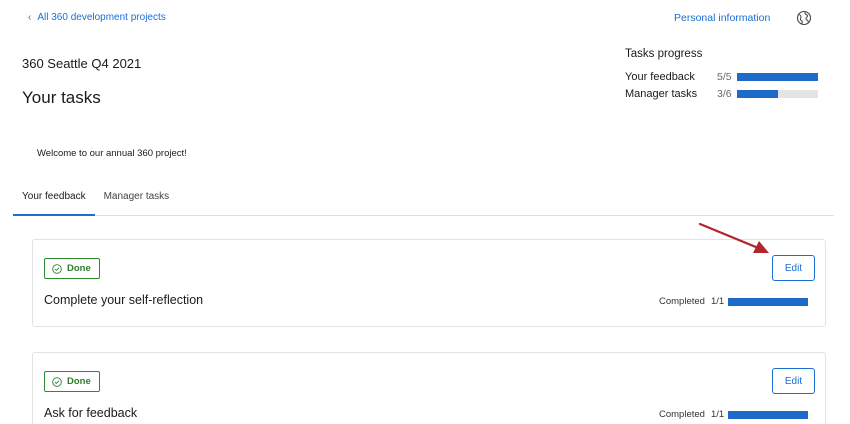 This screenshot has width=850, height=424. What do you see at coordinates (101, 17) in the screenshot?
I see `back-link-label: All 360 development projects` at bounding box center [101, 17].